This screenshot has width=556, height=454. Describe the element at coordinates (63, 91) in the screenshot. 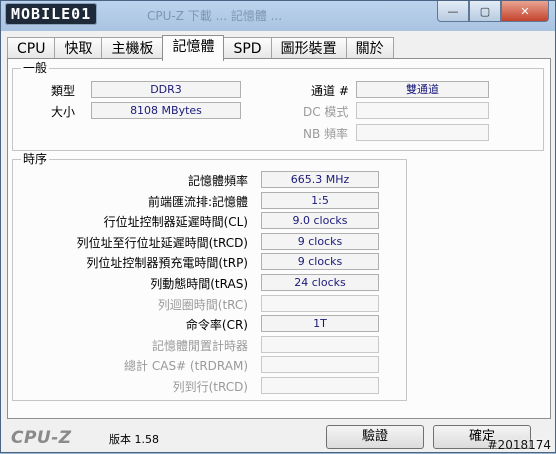

I see `type-label: 類型` at that location.